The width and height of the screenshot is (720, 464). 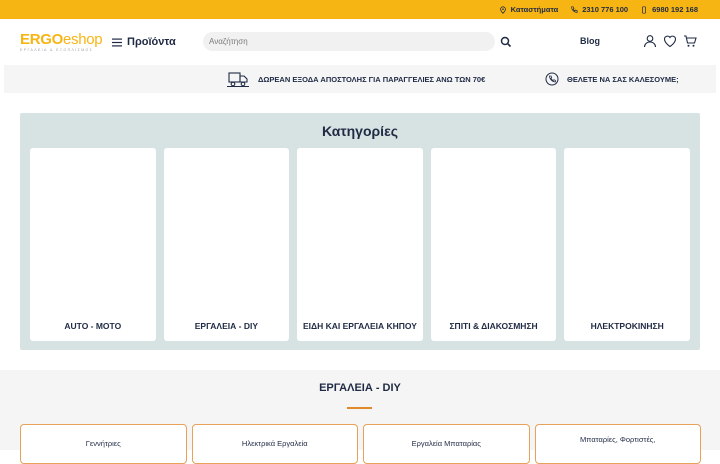 I want to click on stores-label: Καταστήματα, so click(x=534, y=9).